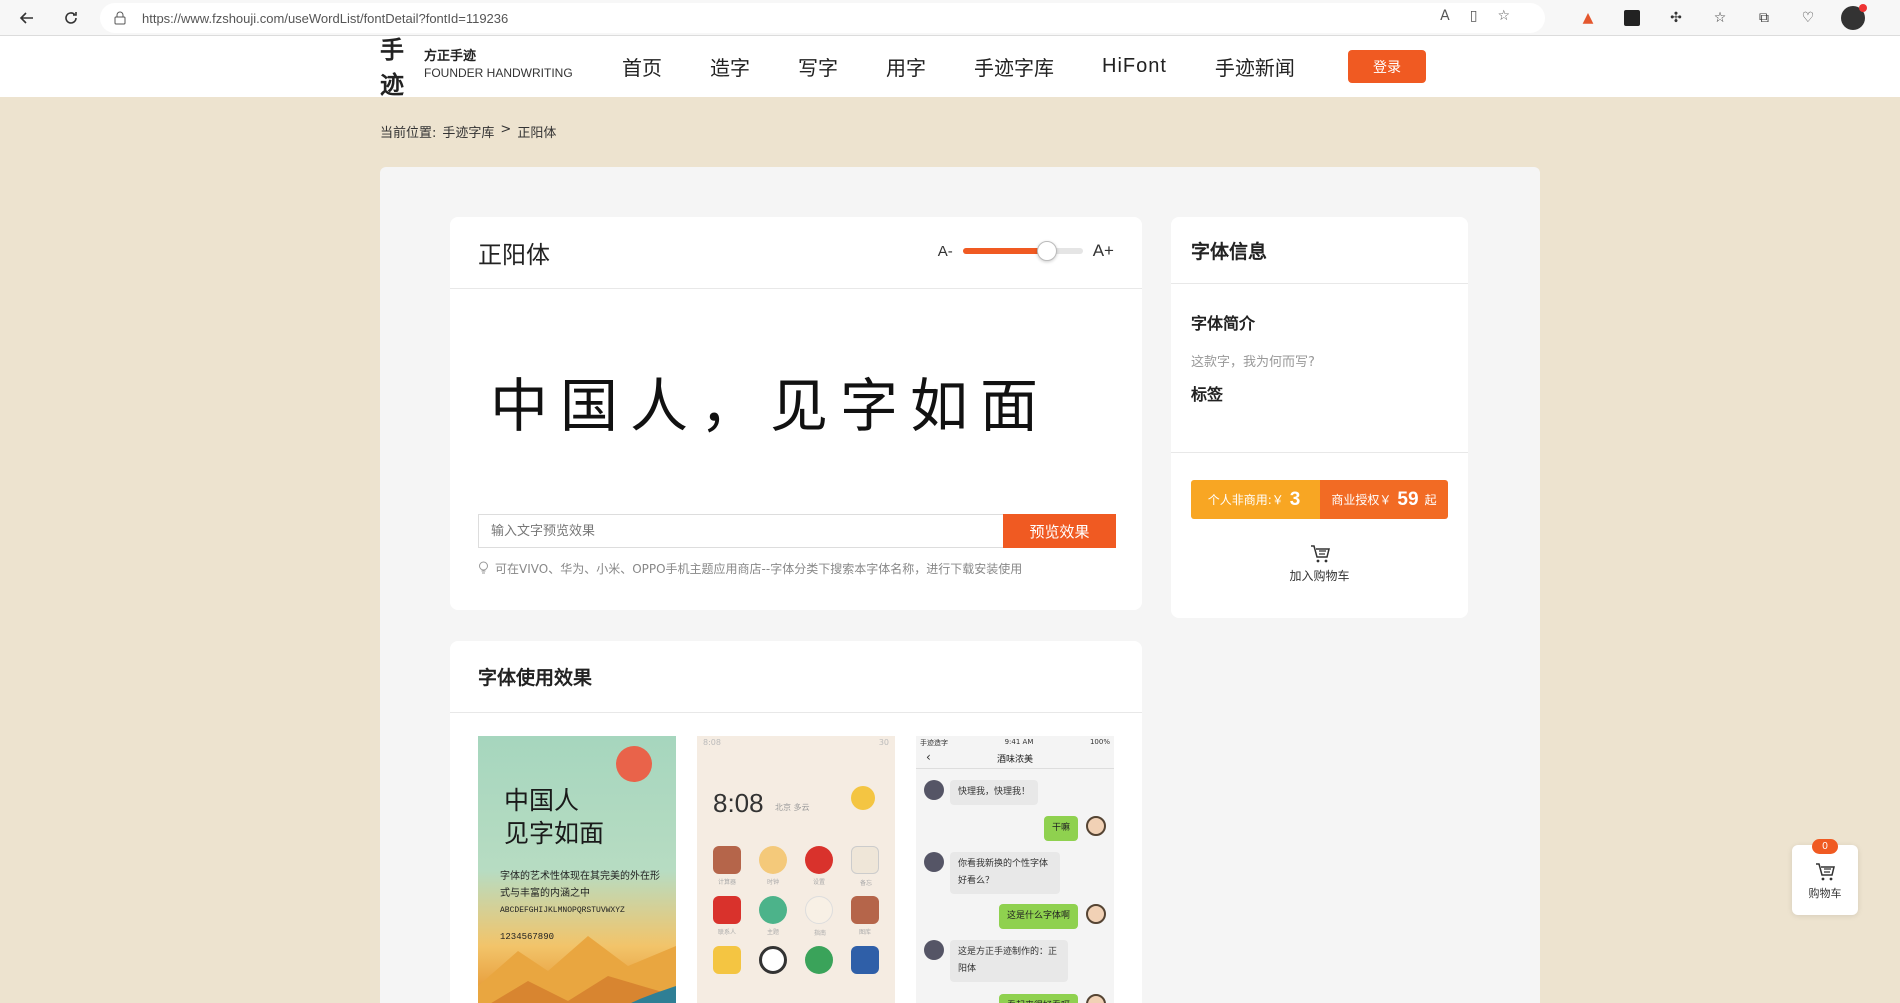 The image size is (1900, 1003). What do you see at coordinates (1009, 961) in the screenshot?
I see `chat-message: 这是方正手迹制作的：正阳体` at bounding box center [1009, 961].